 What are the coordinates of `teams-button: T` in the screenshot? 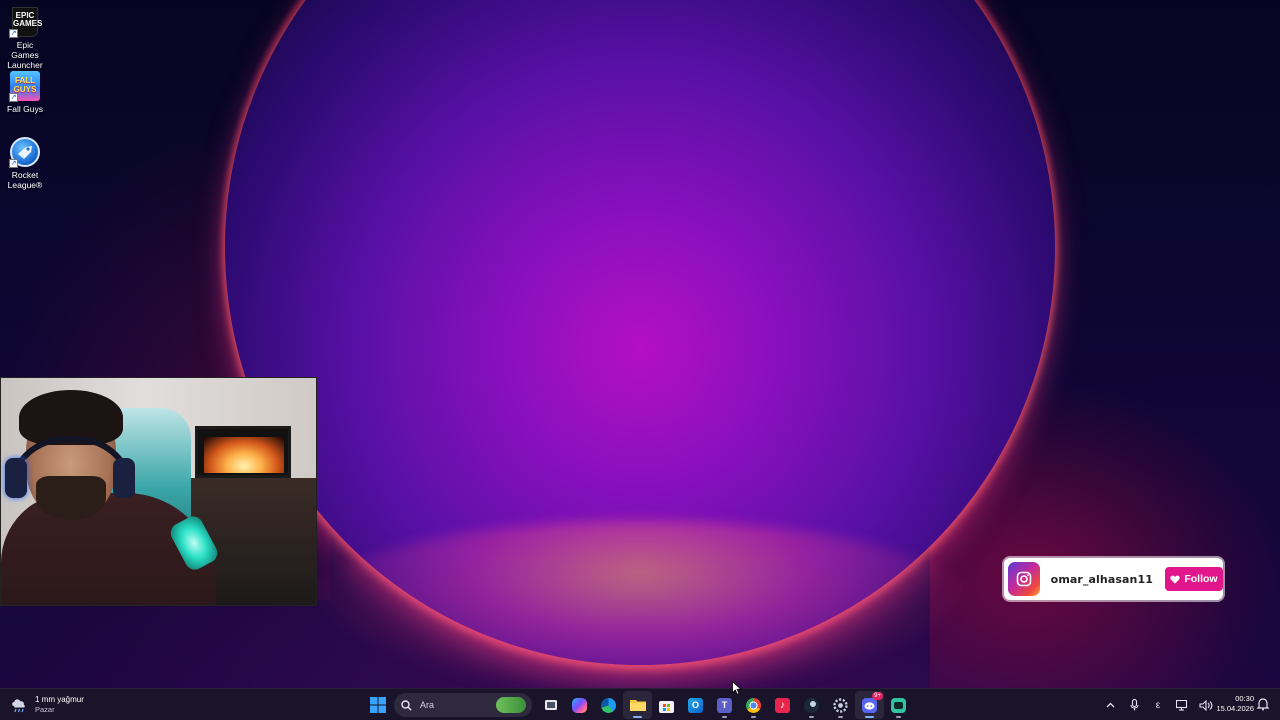 It's located at (724, 705).